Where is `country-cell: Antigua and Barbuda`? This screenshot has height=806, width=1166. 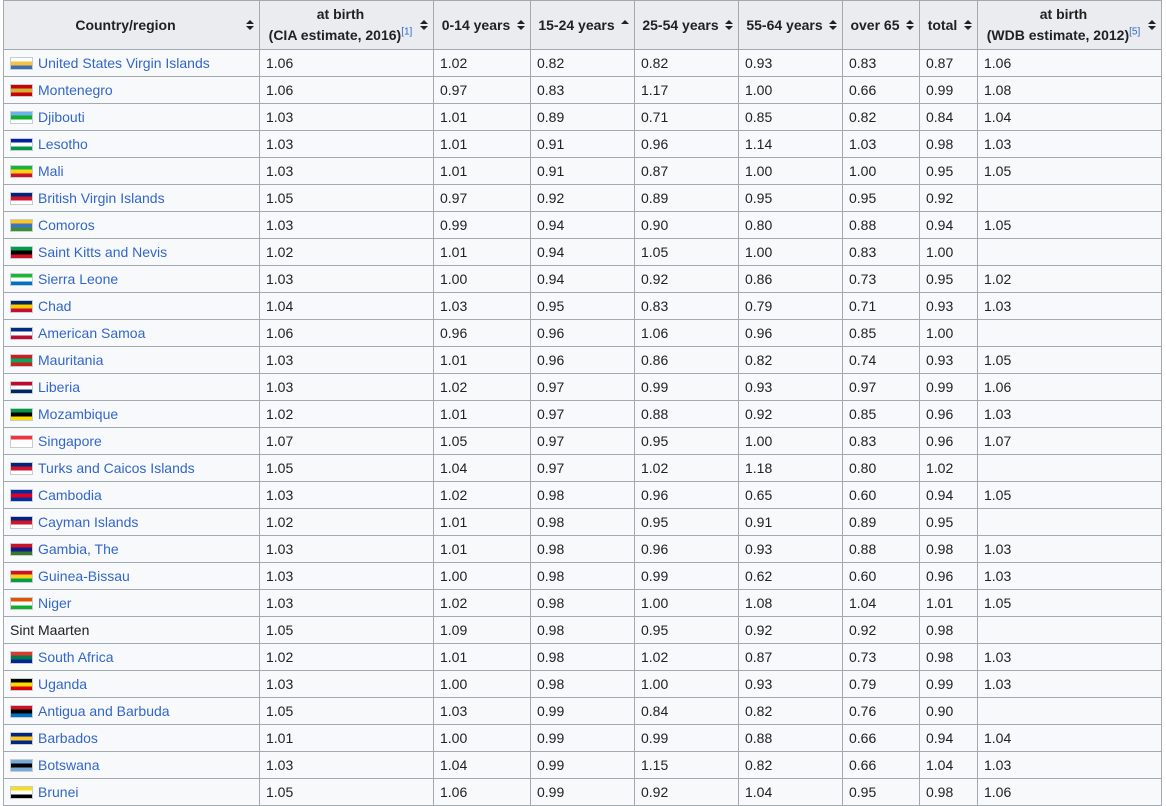 country-cell: Antigua and Barbuda is located at coordinates (131, 711).